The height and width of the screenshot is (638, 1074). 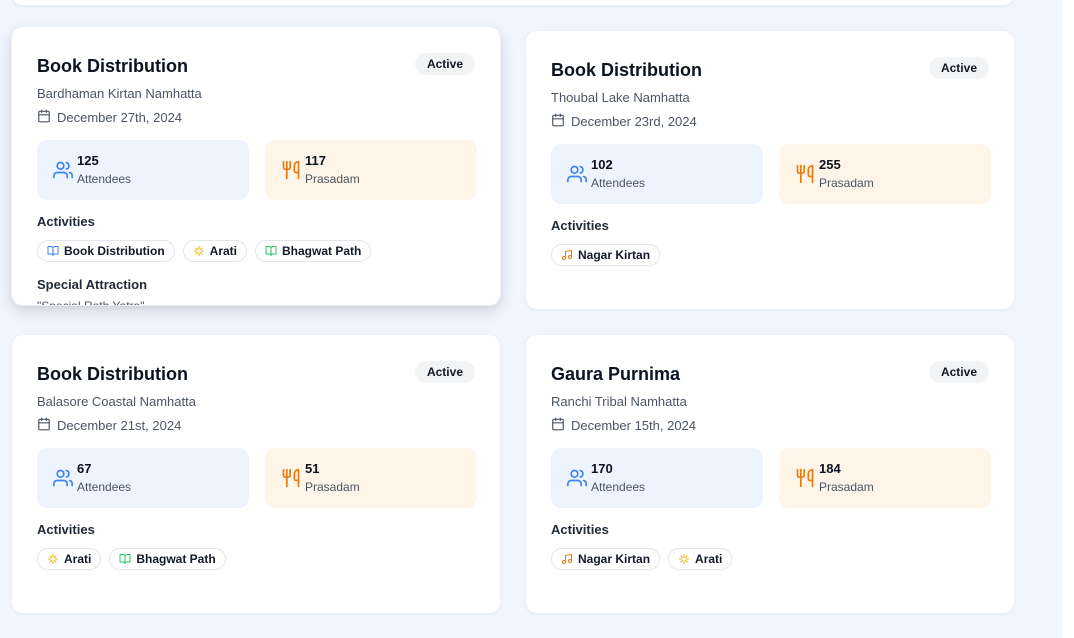 What do you see at coordinates (634, 425) in the screenshot?
I see `event-date-text: December 15th, 2024` at bounding box center [634, 425].